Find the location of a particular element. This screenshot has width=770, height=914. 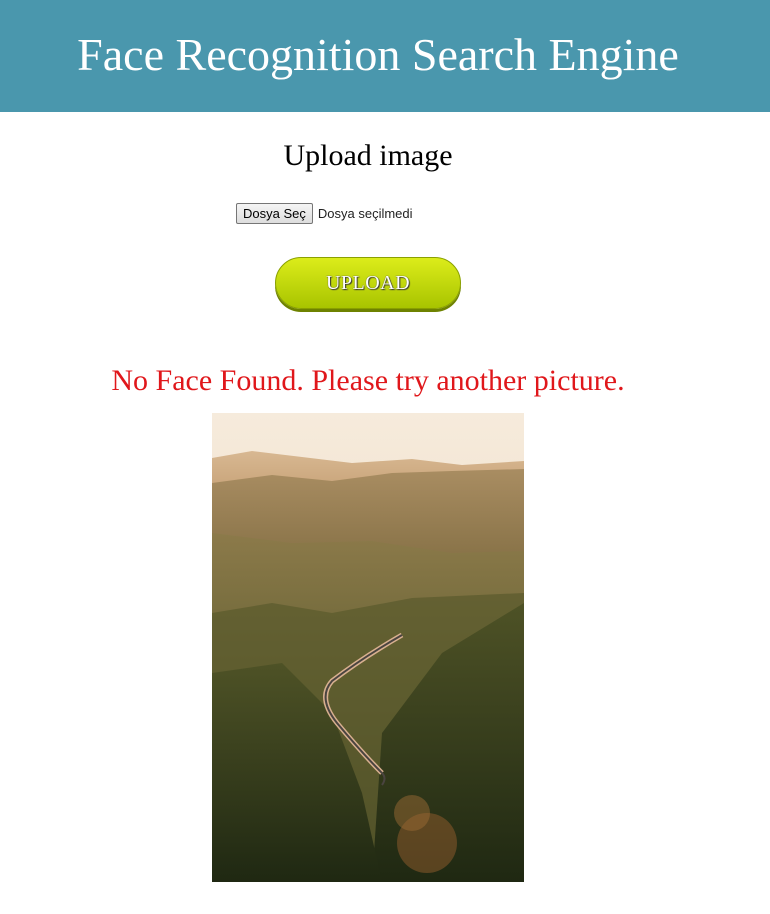

page-title: Face Recognition Search Engine is located at coordinates (378, 54).